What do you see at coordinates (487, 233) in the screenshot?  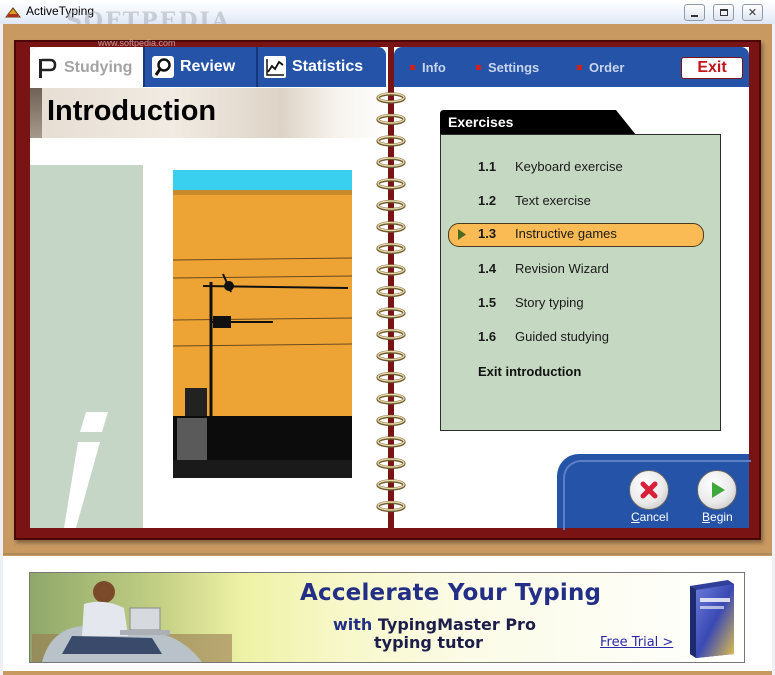 I see `exercise-number: 1.3` at bounding box center [487, 233].